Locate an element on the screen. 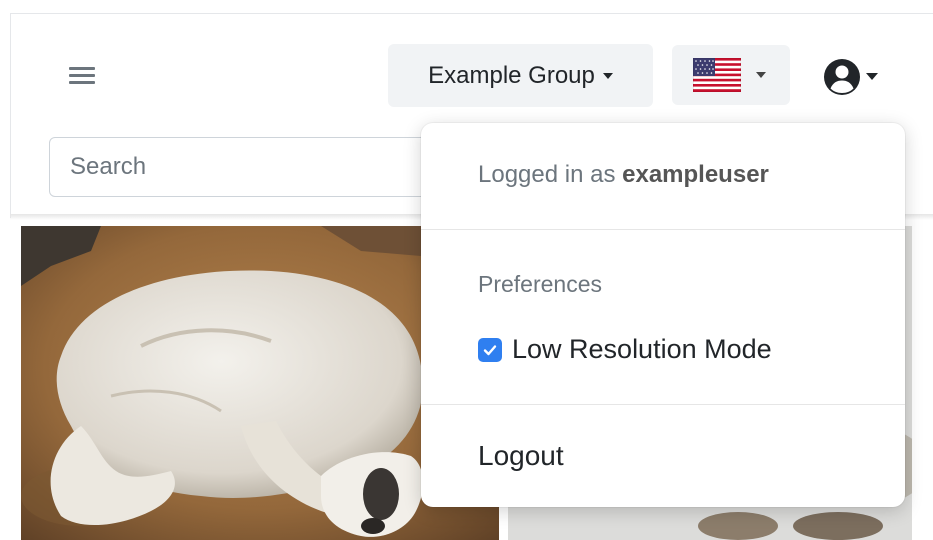  low-resolution-mode-checkbox: Low Resolution Mode is located at coordinates (625, 349).